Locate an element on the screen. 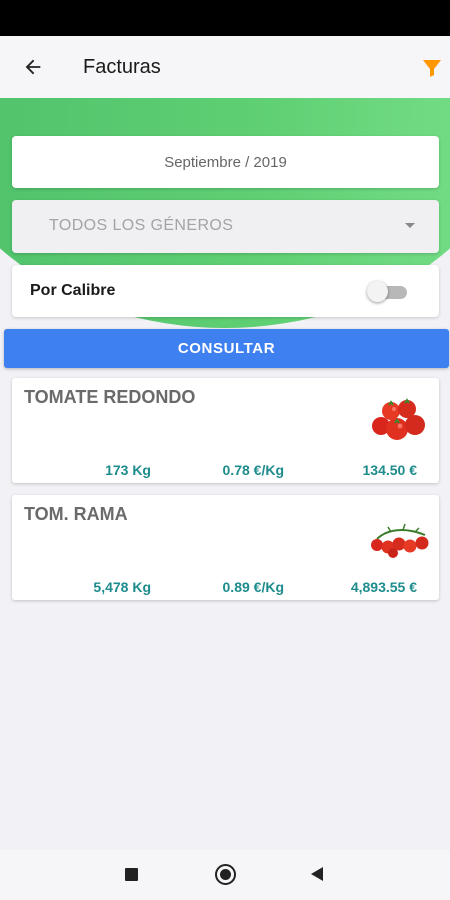  consult-button: CONSULTAR is located at coordinates (226, 348).